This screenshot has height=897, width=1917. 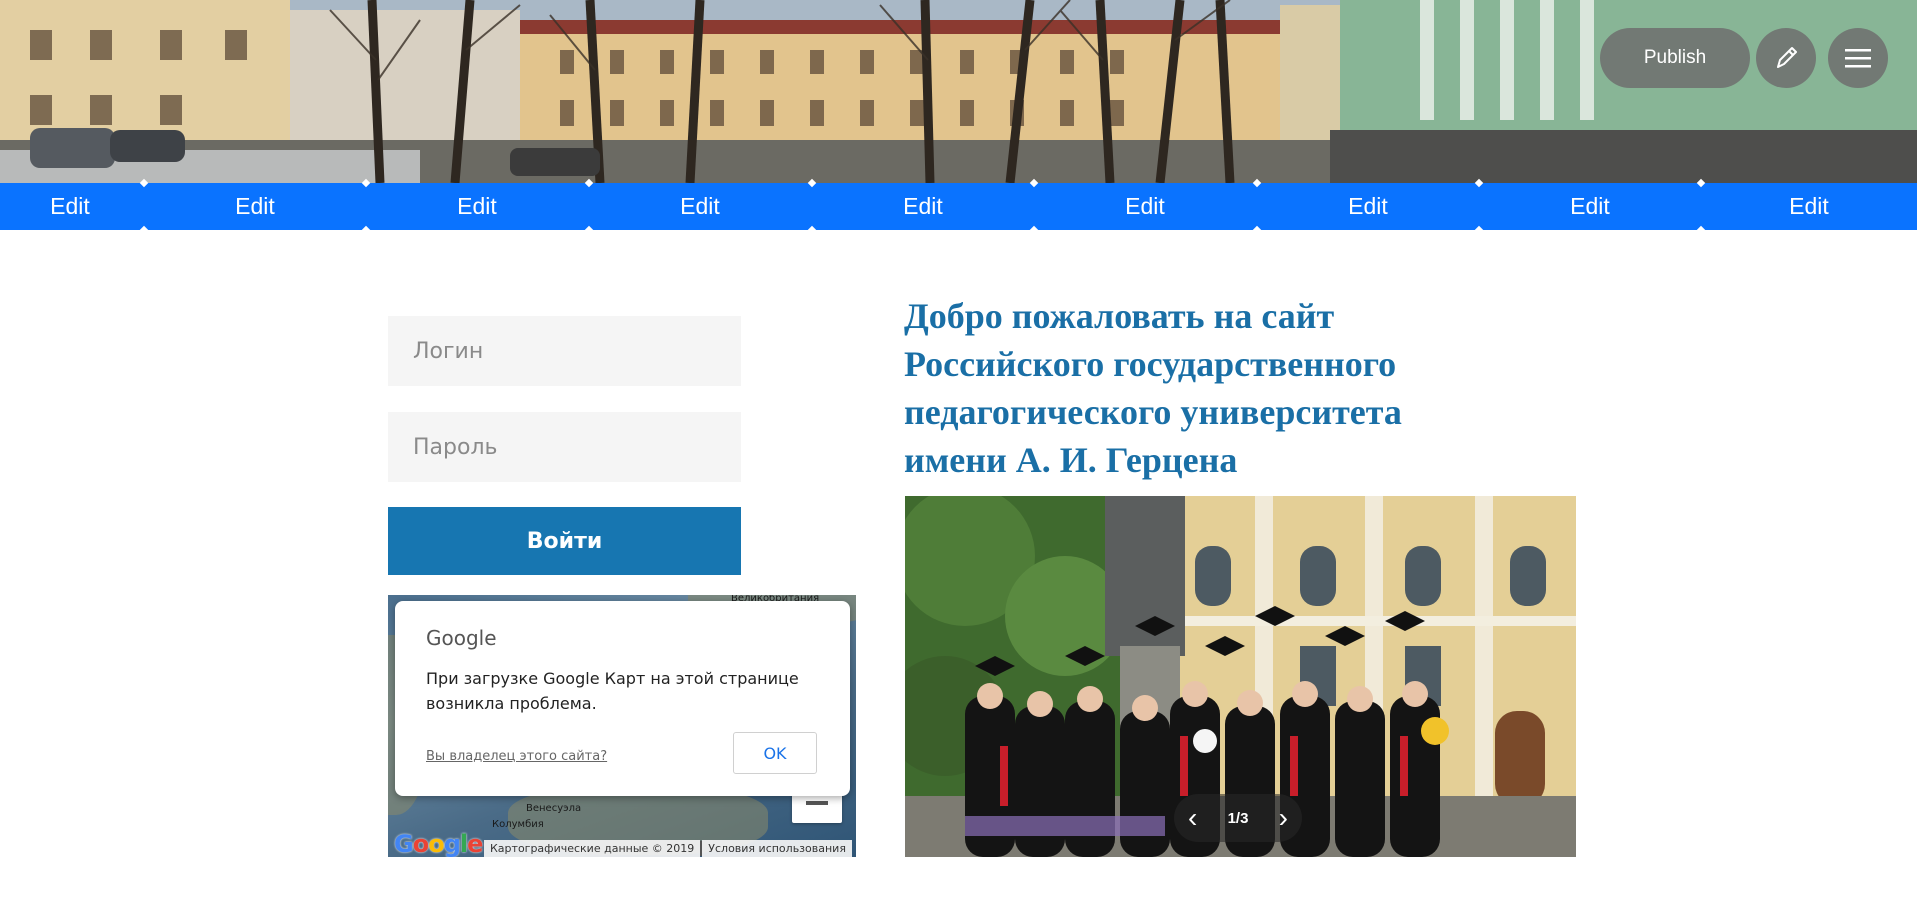 I want to click on map-terms-link: Условия использования, so click(x=777, y=848).